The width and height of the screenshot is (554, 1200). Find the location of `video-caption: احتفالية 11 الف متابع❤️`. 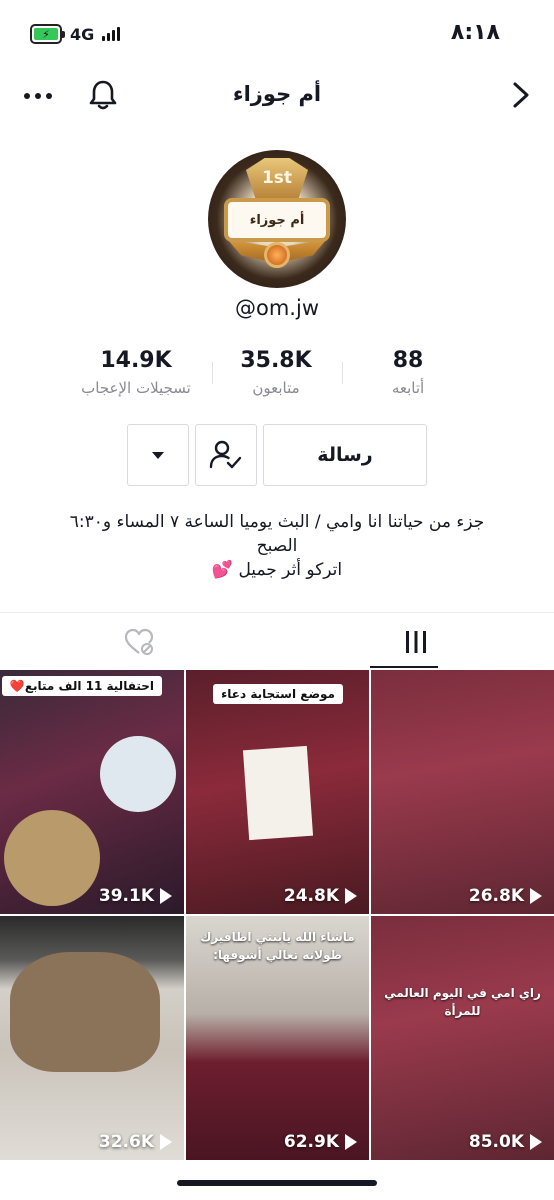

video-caption: احتفالية 11 الف متابع❤️ is located at coordinates (81, 686).